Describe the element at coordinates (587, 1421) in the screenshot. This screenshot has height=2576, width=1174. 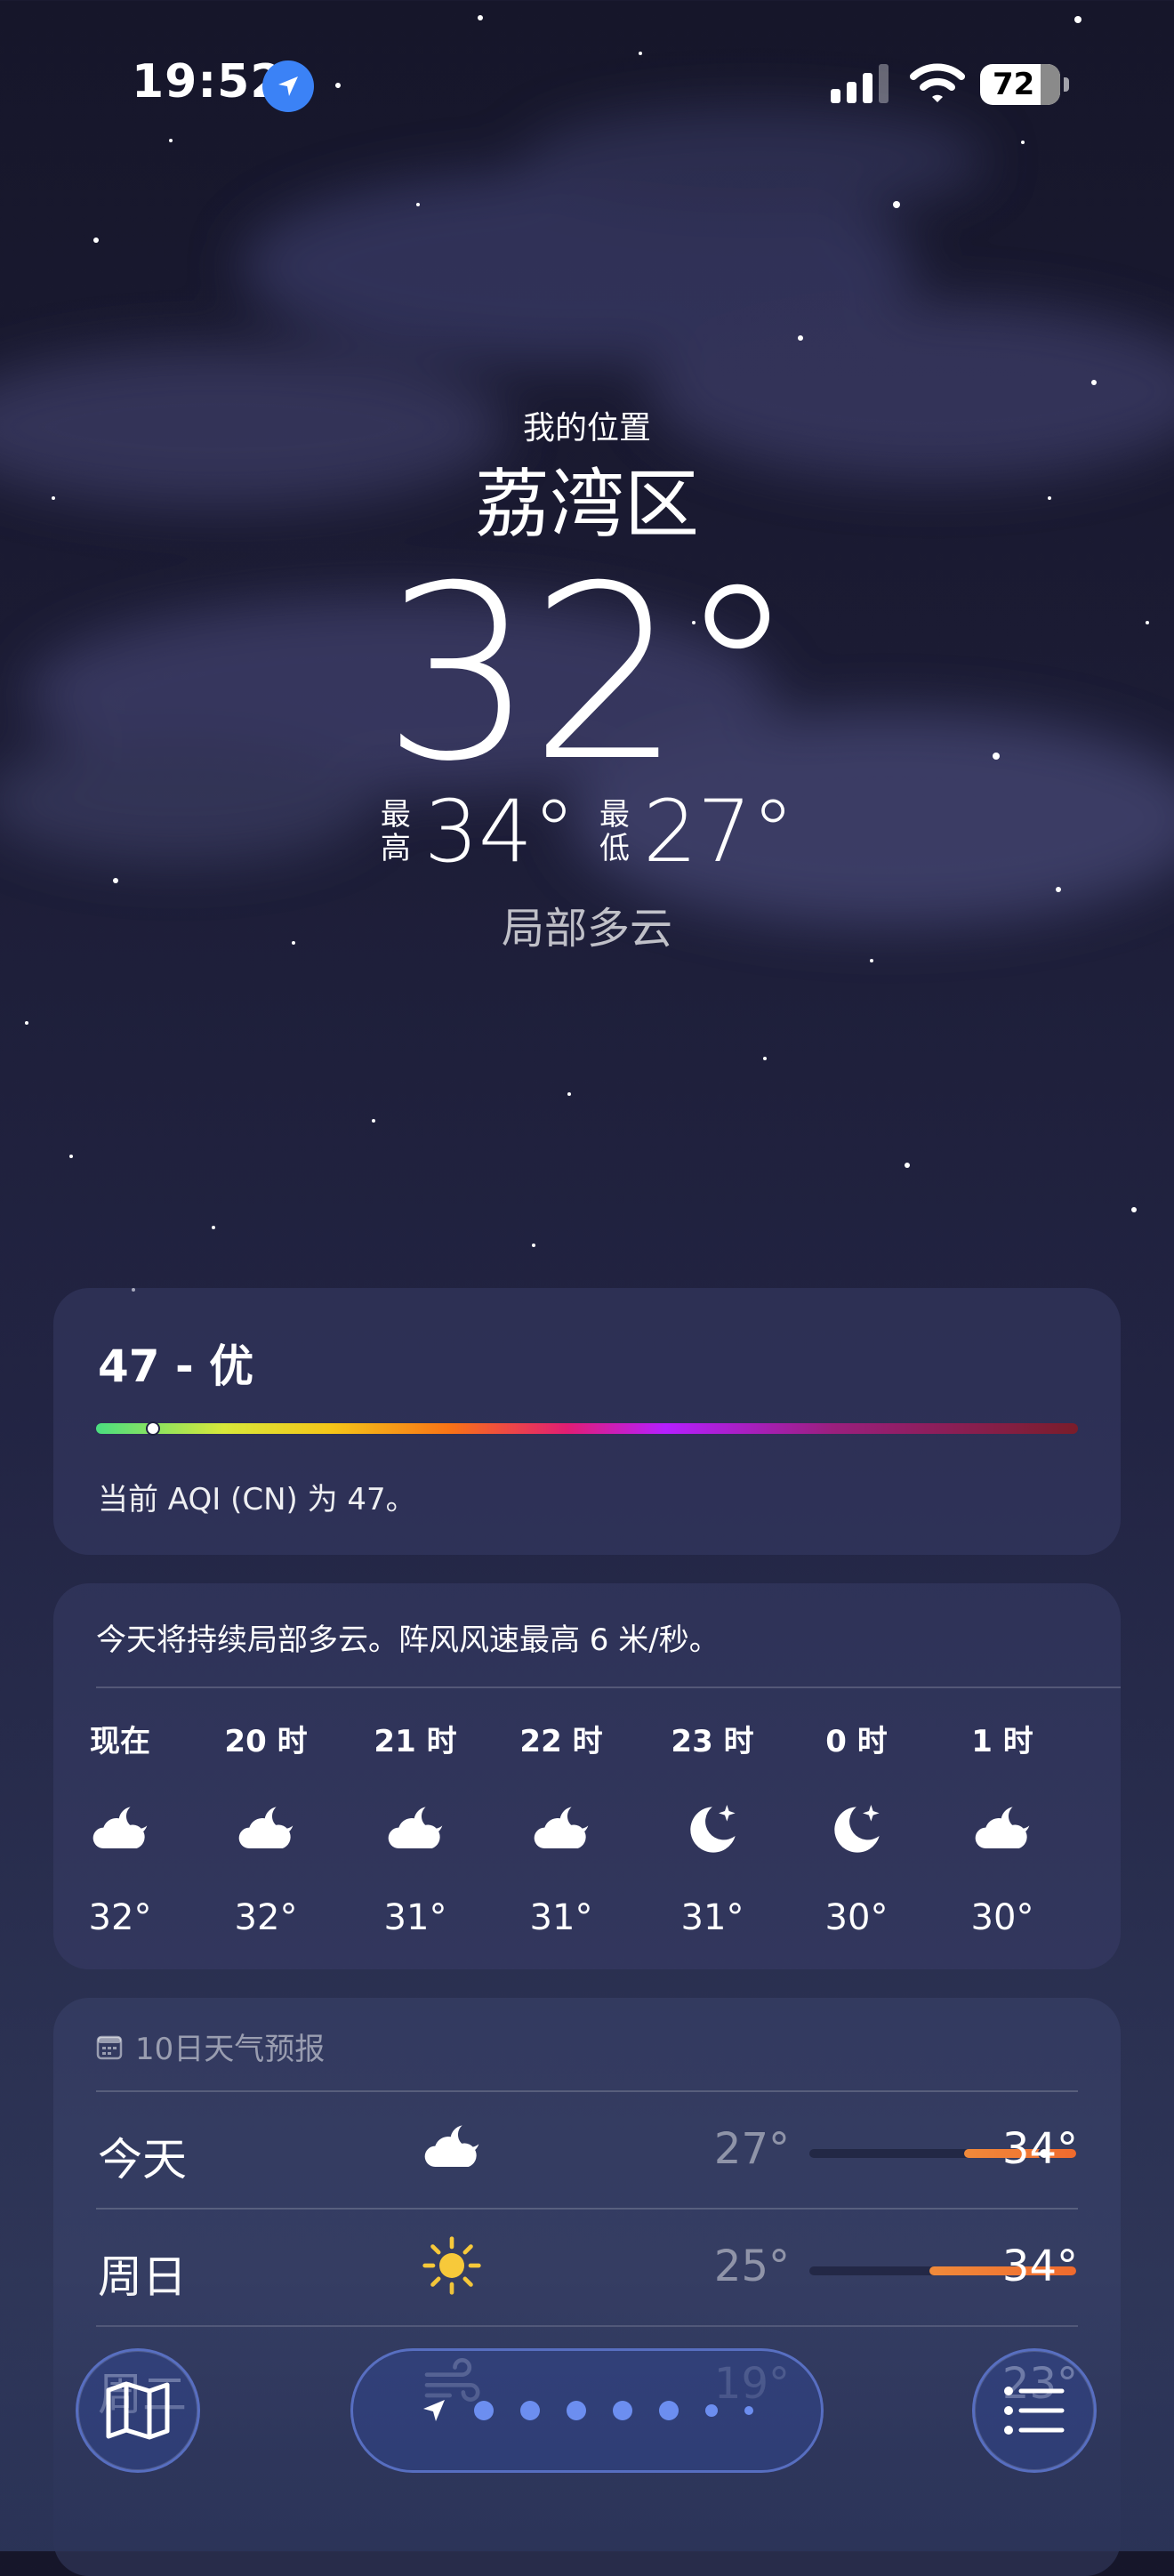
I see `air-quality-card: 47 - 优 当前 AQI (CN) 为 47。` at that location.